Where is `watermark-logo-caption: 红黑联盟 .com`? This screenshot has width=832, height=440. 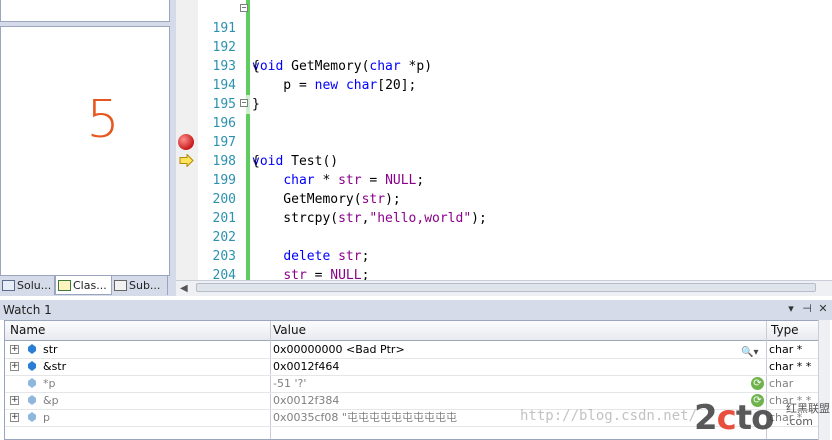
watermark-logo-caption: 红黑联盟 .com is located at coordinates (808, 415).